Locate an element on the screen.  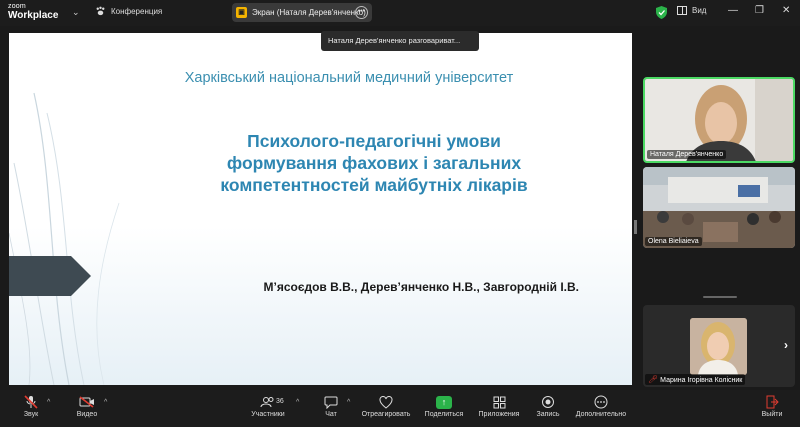
share-screen-icon: ↑ is located at coordinates (444, 402).